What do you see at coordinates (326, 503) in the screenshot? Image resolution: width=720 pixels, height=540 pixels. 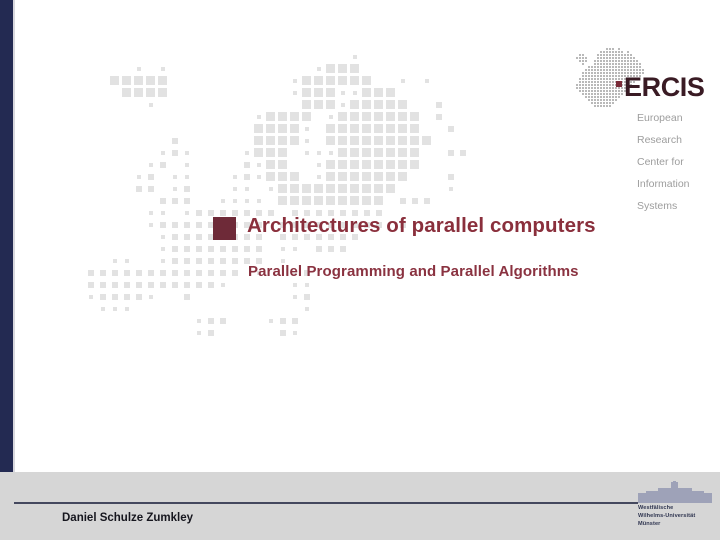 I see `footer-divider` at bounding box center [326, 503].